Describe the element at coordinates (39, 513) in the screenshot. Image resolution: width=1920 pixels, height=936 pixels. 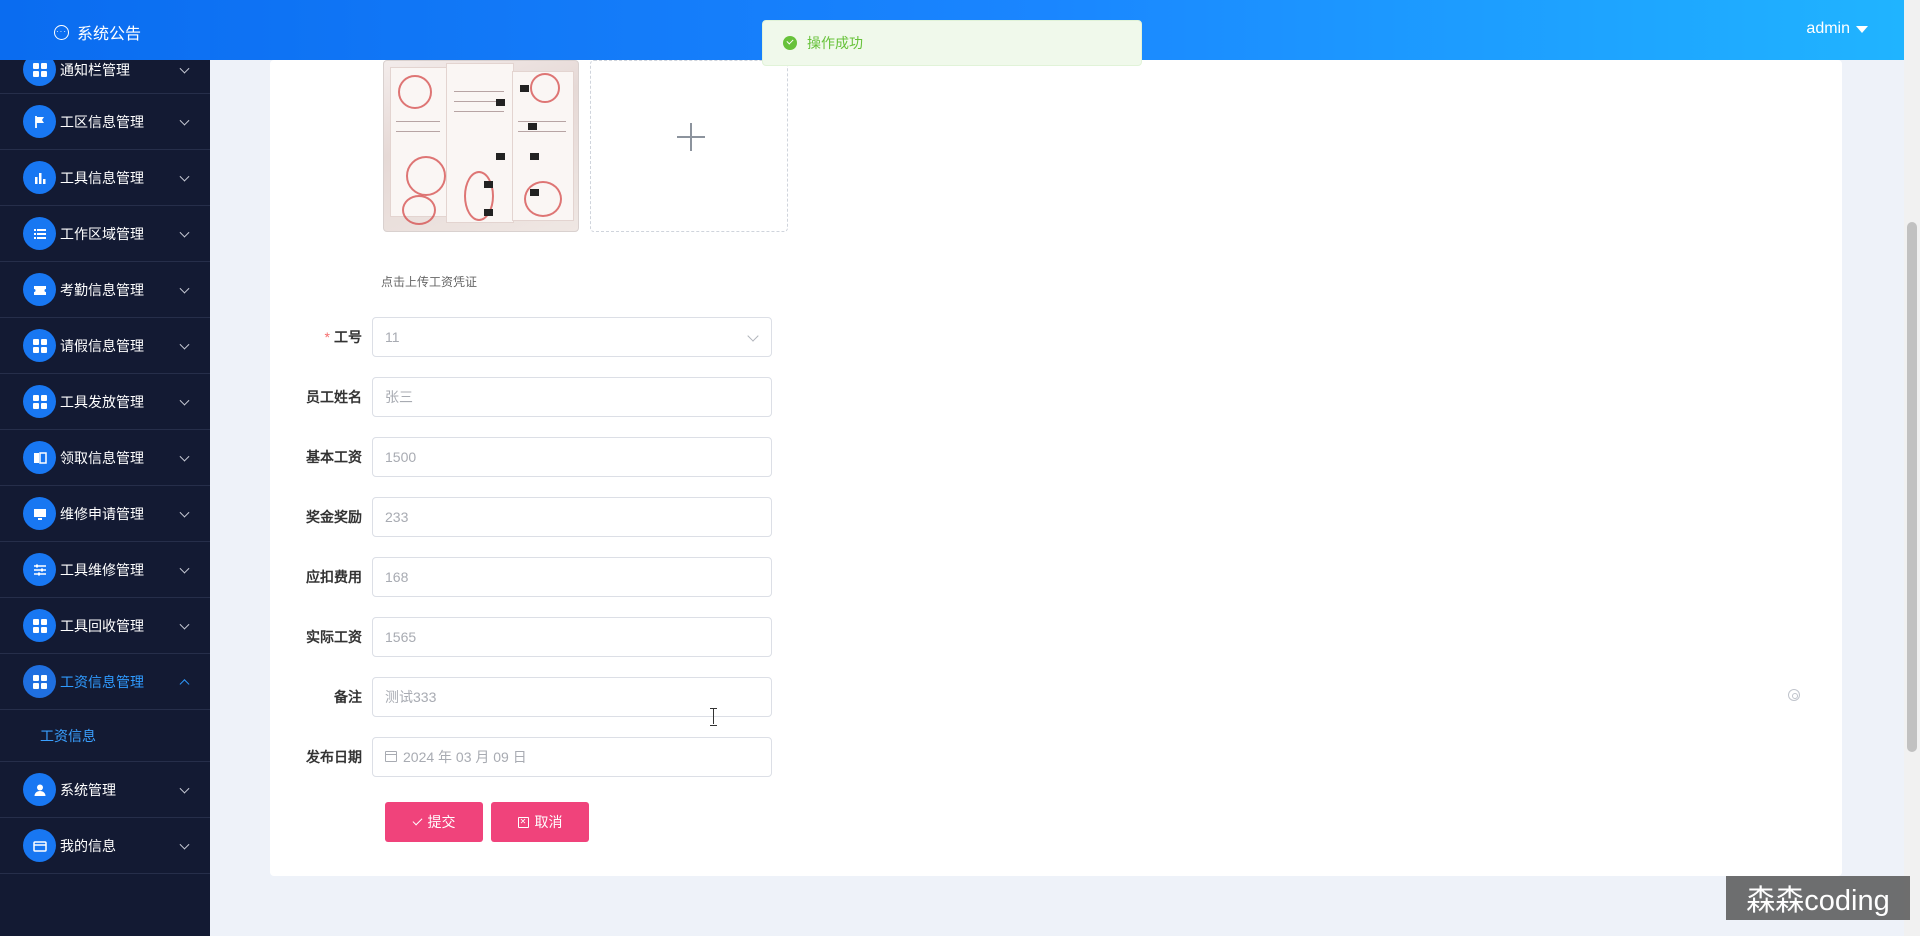
I see `monitor-icon` at that location.